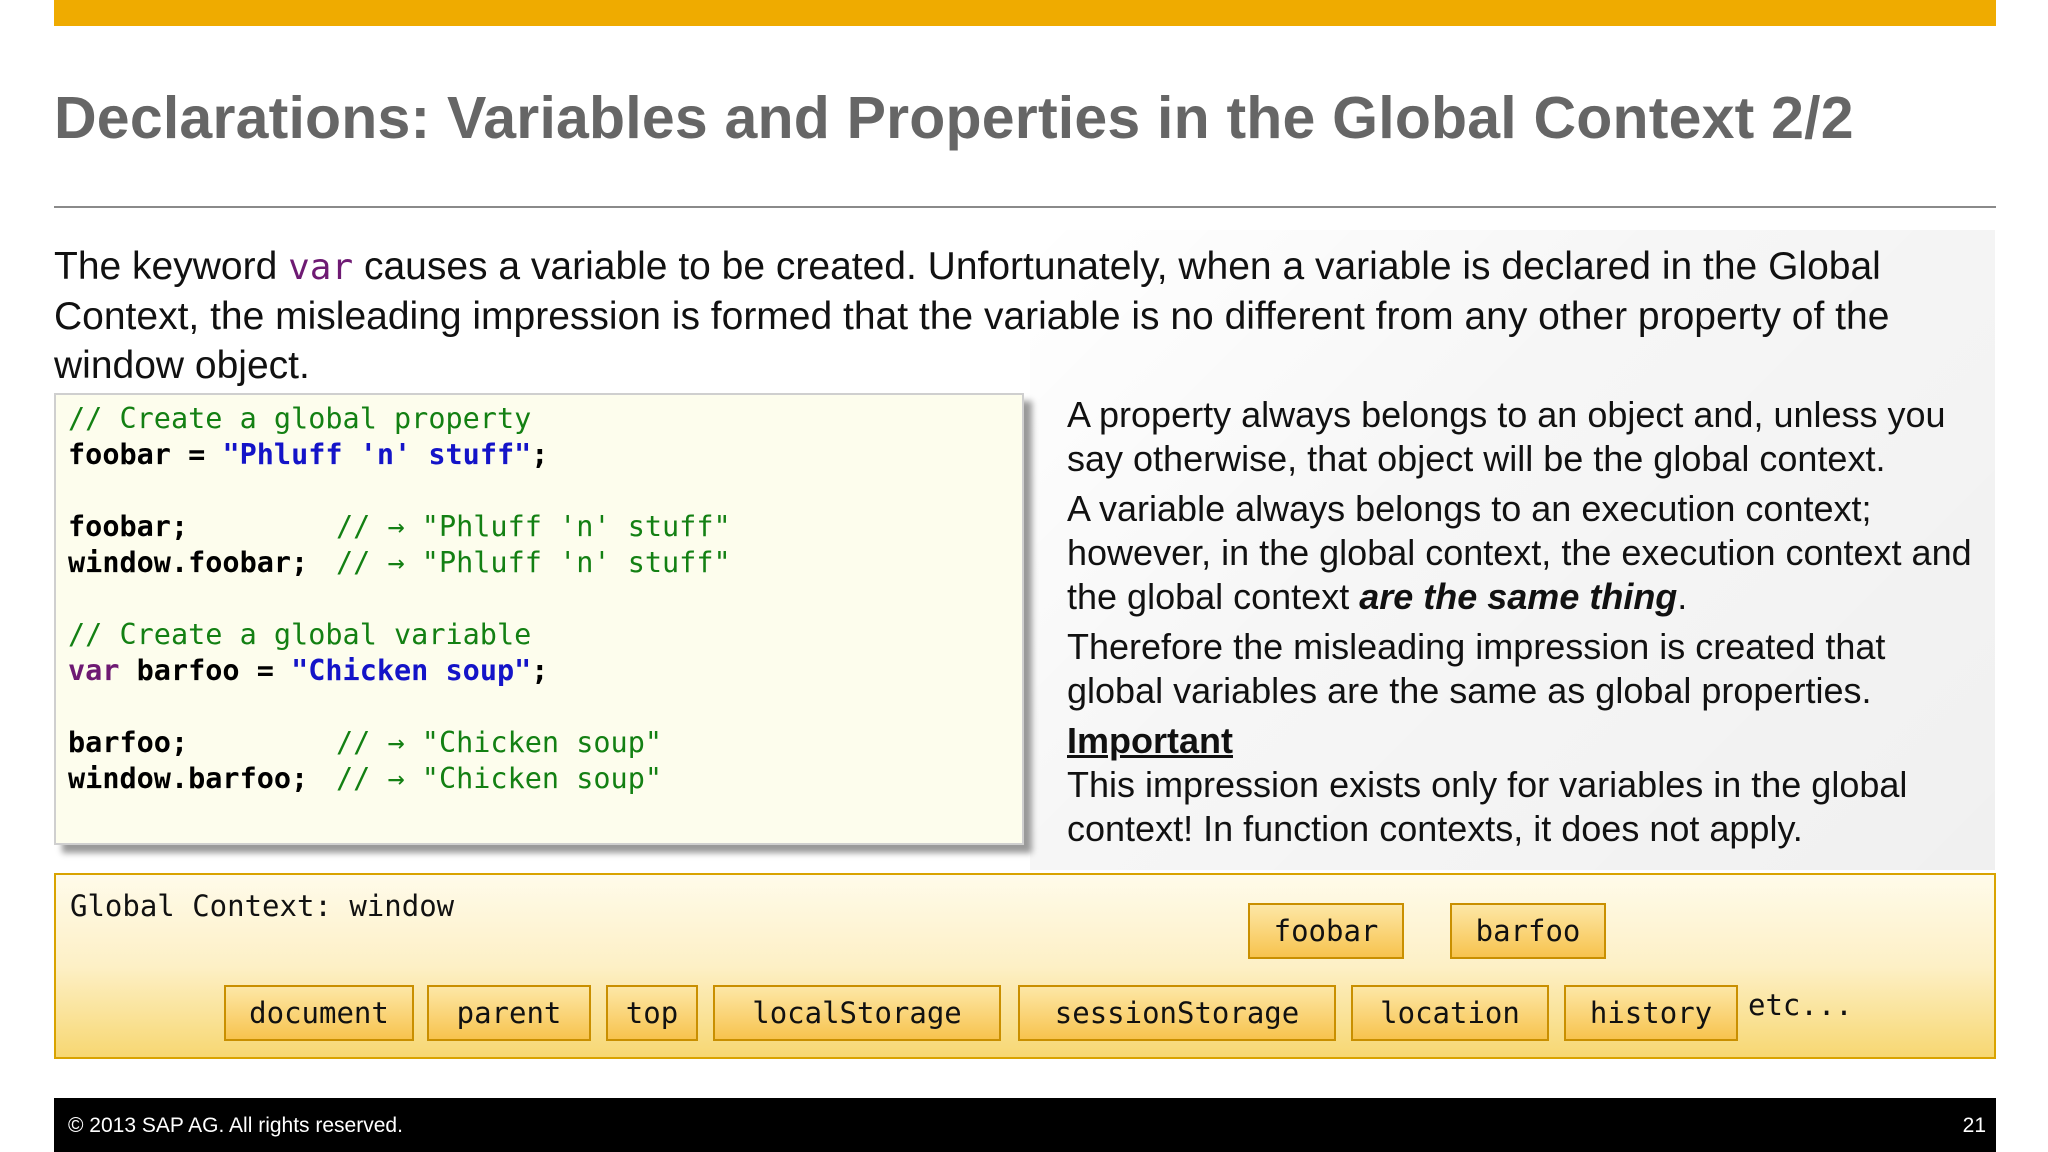  Describe the element at coordinates (1450, 1013) in the screenshot. I see `property-location: location` at that location.